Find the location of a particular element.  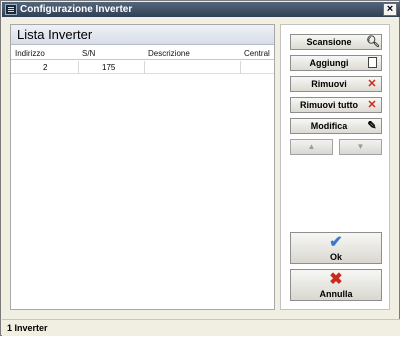

rimuovi-label: Rimuovi is located at coordinates (329, 84).